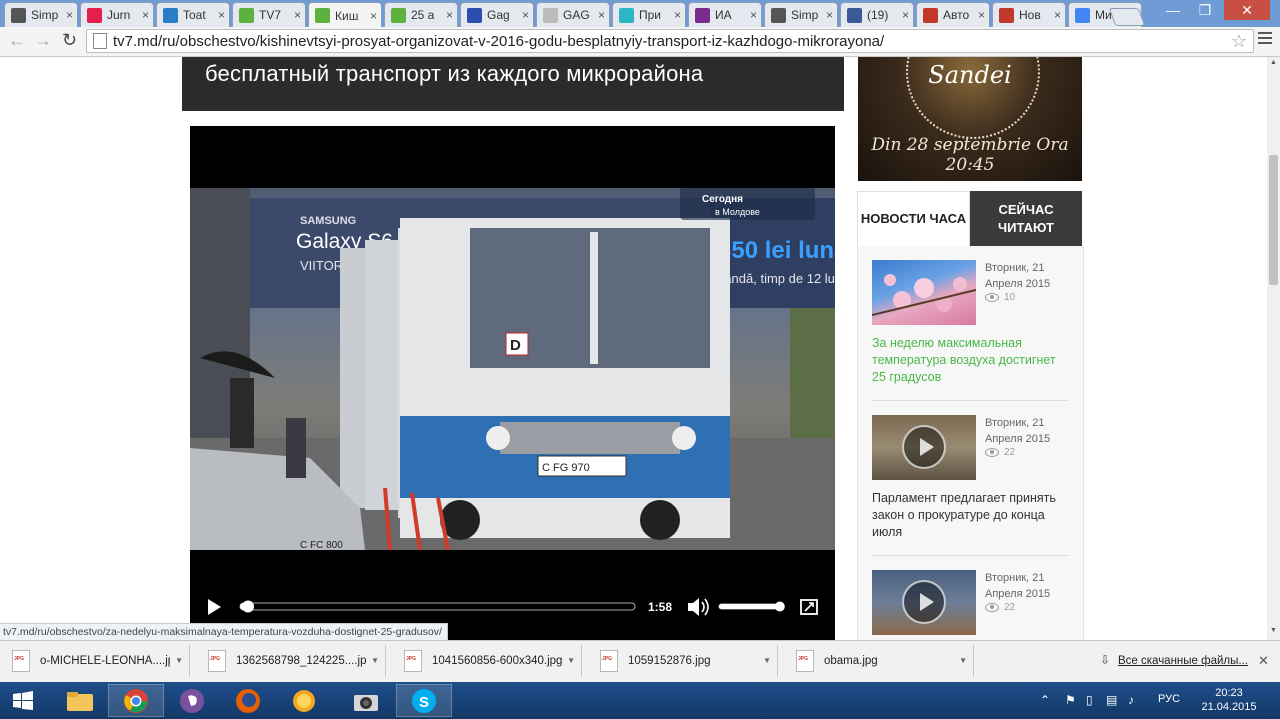 This screenshot has height=719, width=1280. What do you see at coordinates (1111, 700) in the screenshot?
I see `tray-network-icon: ▤` at bounding box center [1111, 700].